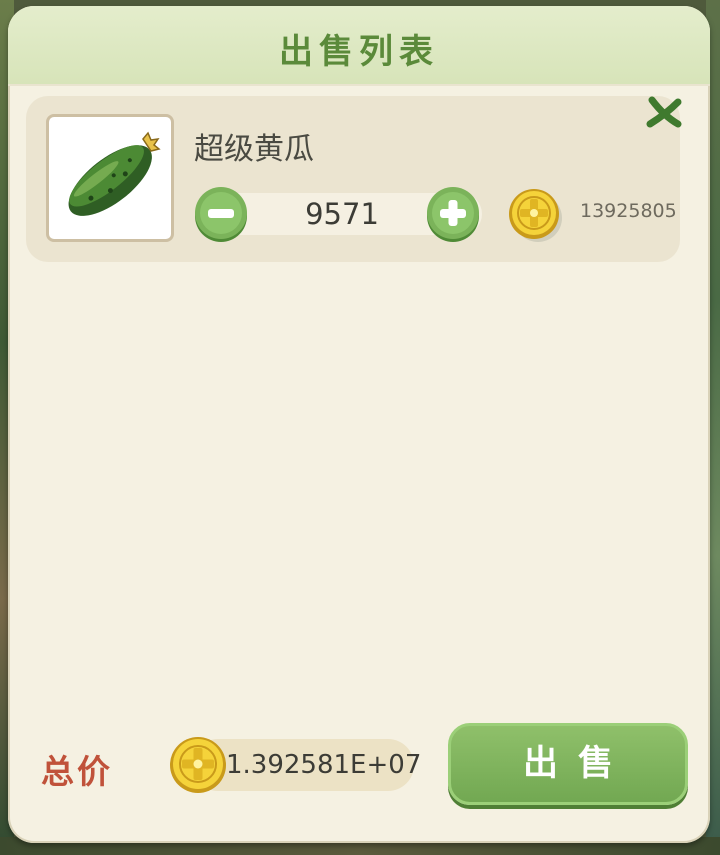  I want to click on sell-button: 出售, so click(568, 764).